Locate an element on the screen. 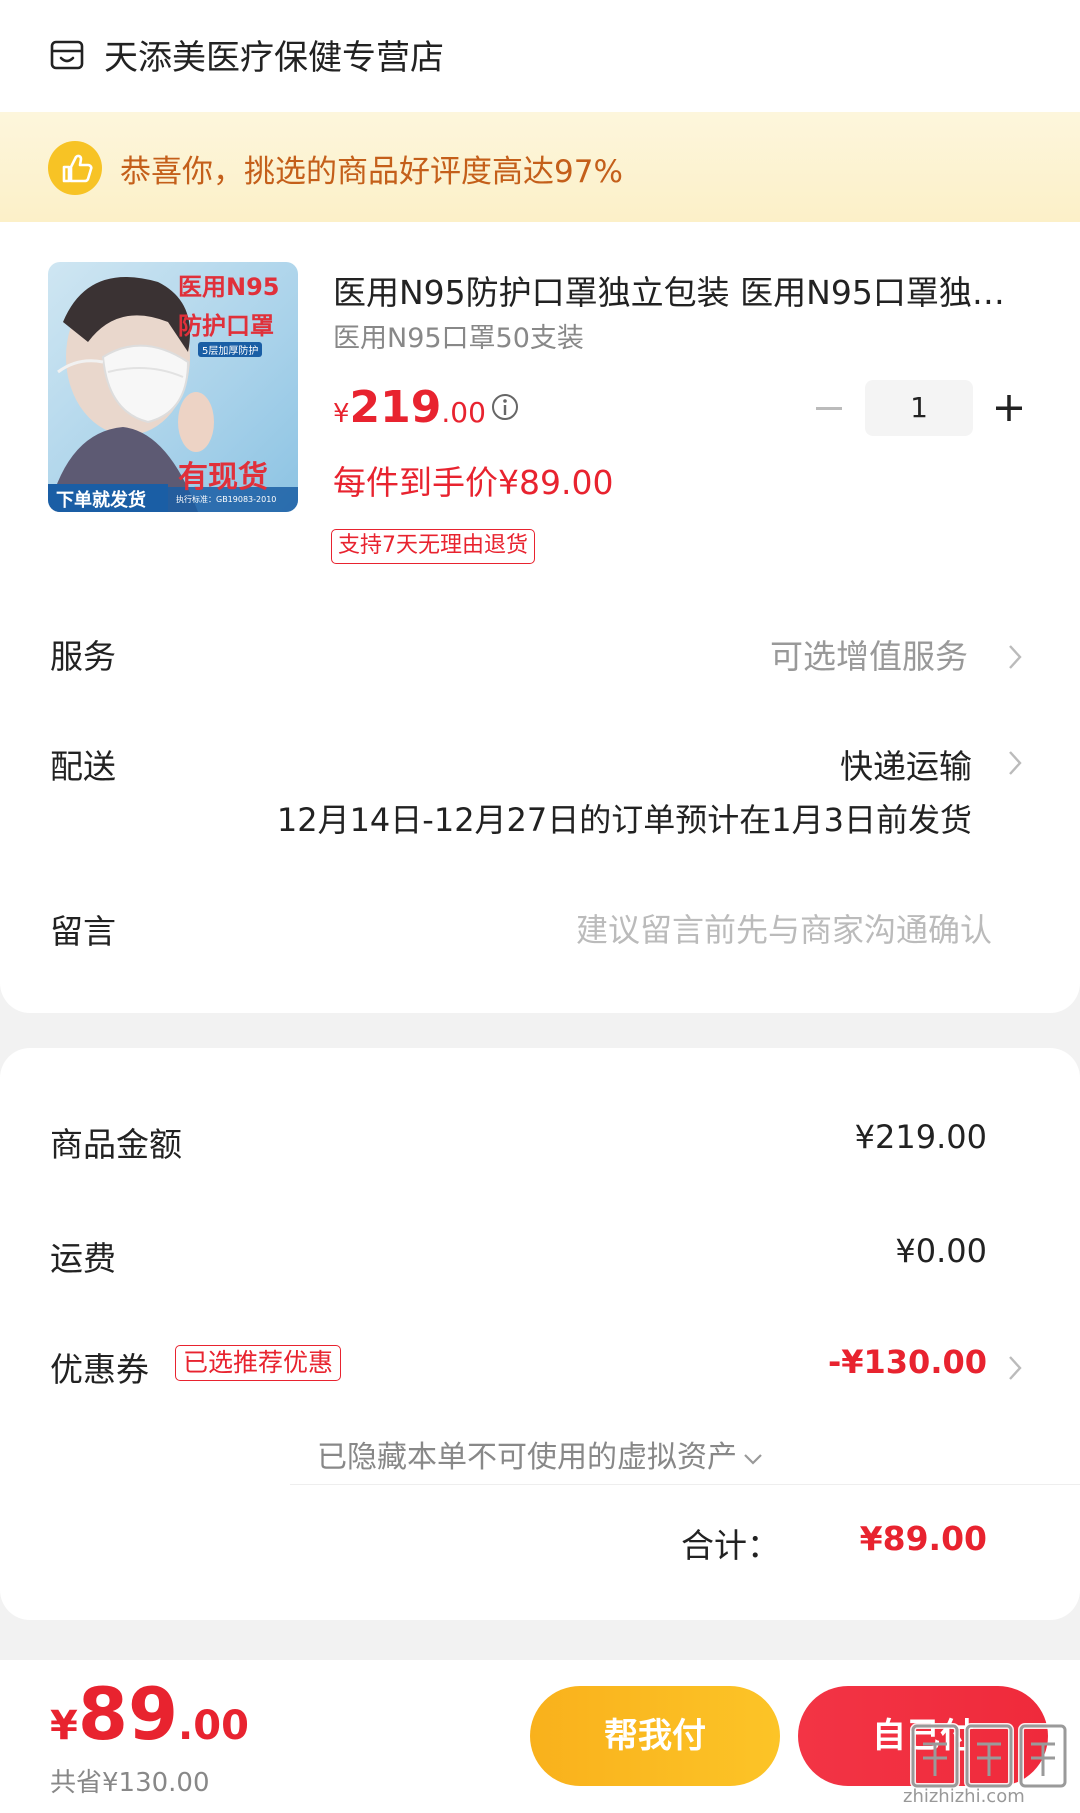 The height and width of the screenshot is (1813, 1080). service-label: 服务 is located at coordinates (83, 656).